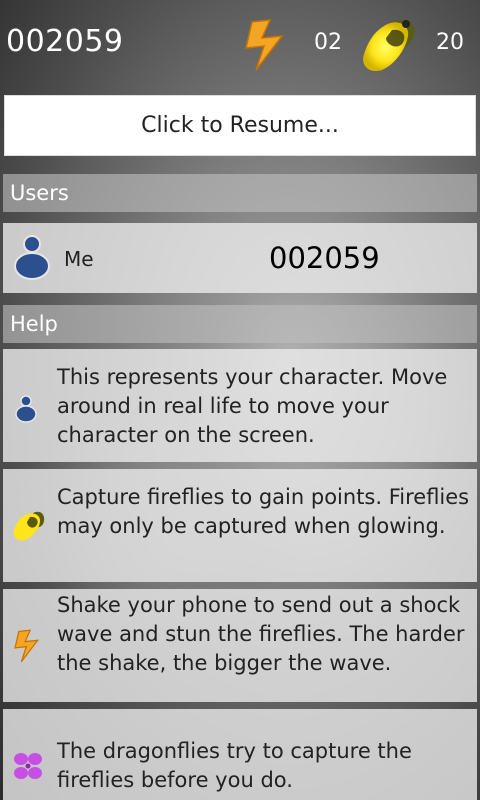 The image size is (480, 800). Describe the element at coordinates (26, 410) in the screenshot. I see `character-icon` at that location.